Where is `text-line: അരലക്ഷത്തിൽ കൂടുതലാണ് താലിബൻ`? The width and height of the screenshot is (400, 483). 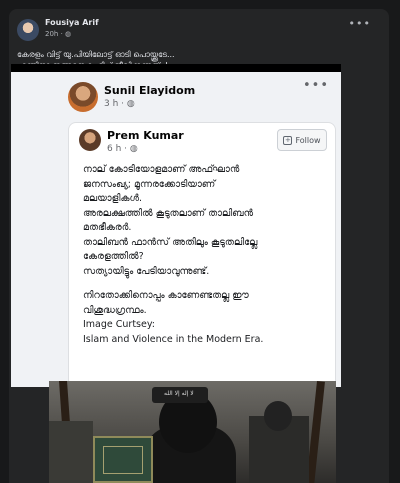 text-line: അരലക്ഷത്തിൽ കൂടുതലാണ് താലിബൻ is located at coordinates (168, 213).